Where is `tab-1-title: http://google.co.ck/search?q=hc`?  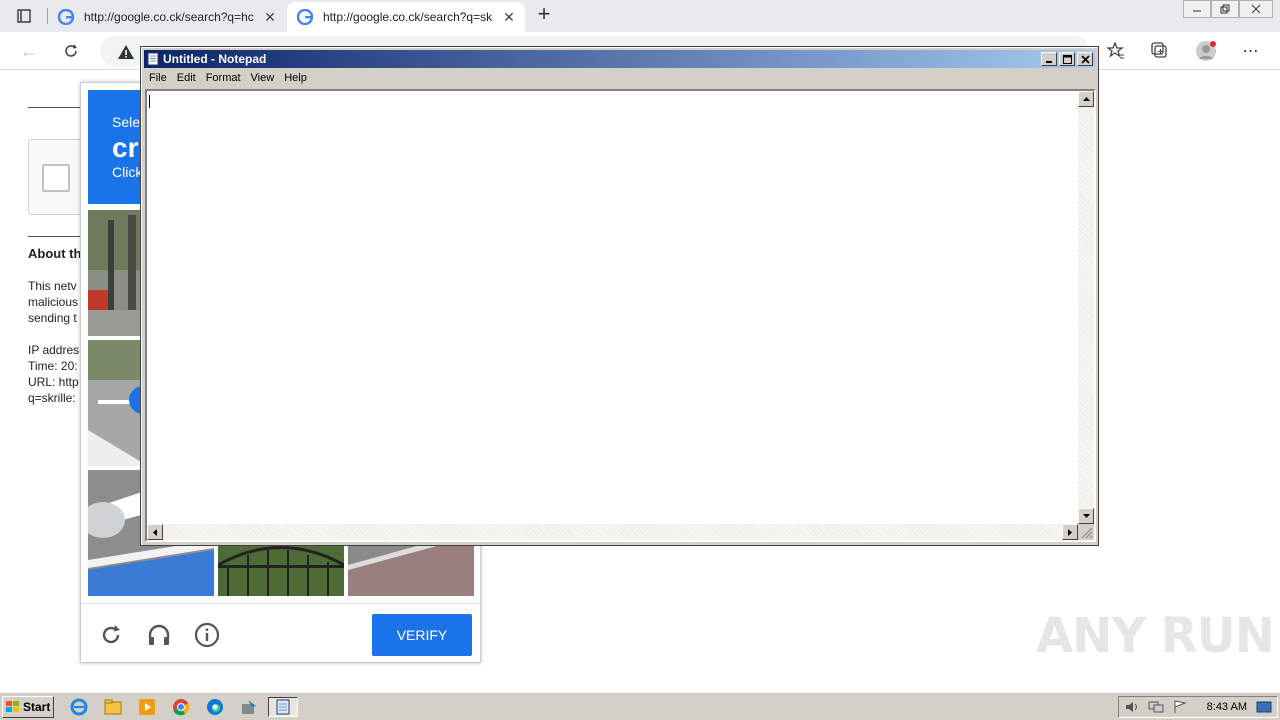
tab-1-title: http://google.co.ck/search?q=hc is located at coordinates (169, 17).